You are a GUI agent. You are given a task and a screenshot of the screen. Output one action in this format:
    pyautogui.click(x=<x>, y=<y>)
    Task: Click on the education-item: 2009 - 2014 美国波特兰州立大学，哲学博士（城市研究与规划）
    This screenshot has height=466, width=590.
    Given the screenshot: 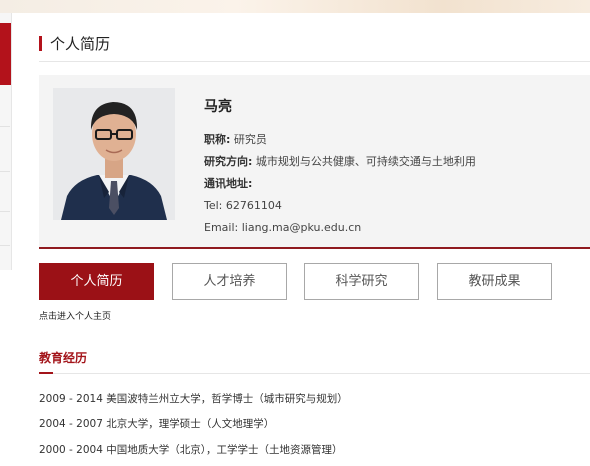 What is the action you would take?
    pyautogui.click(x=193, y=399)
    